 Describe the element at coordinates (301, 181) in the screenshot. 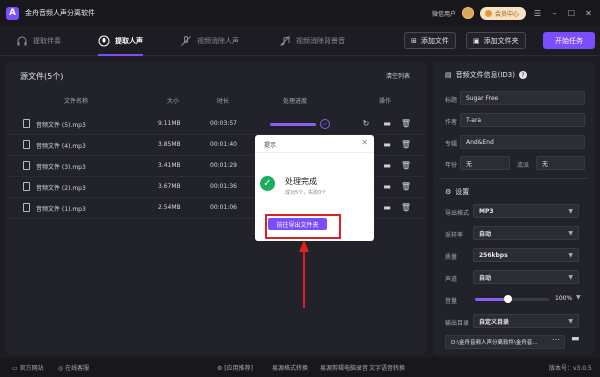

I see `dialog-status: 处理完成` at that location.